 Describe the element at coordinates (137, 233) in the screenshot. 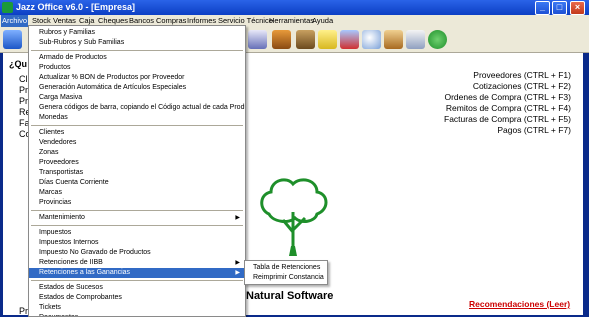

I see `stock-menu-item: Impuestos` at that location.